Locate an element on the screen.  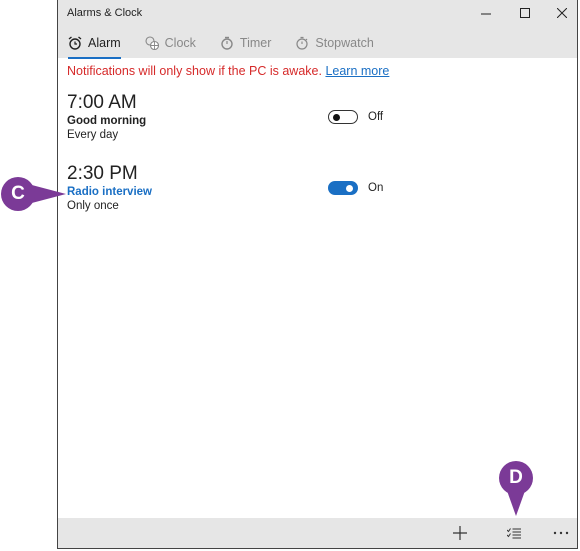
alarm-name: Good morning is located at coordinates (107, 121).